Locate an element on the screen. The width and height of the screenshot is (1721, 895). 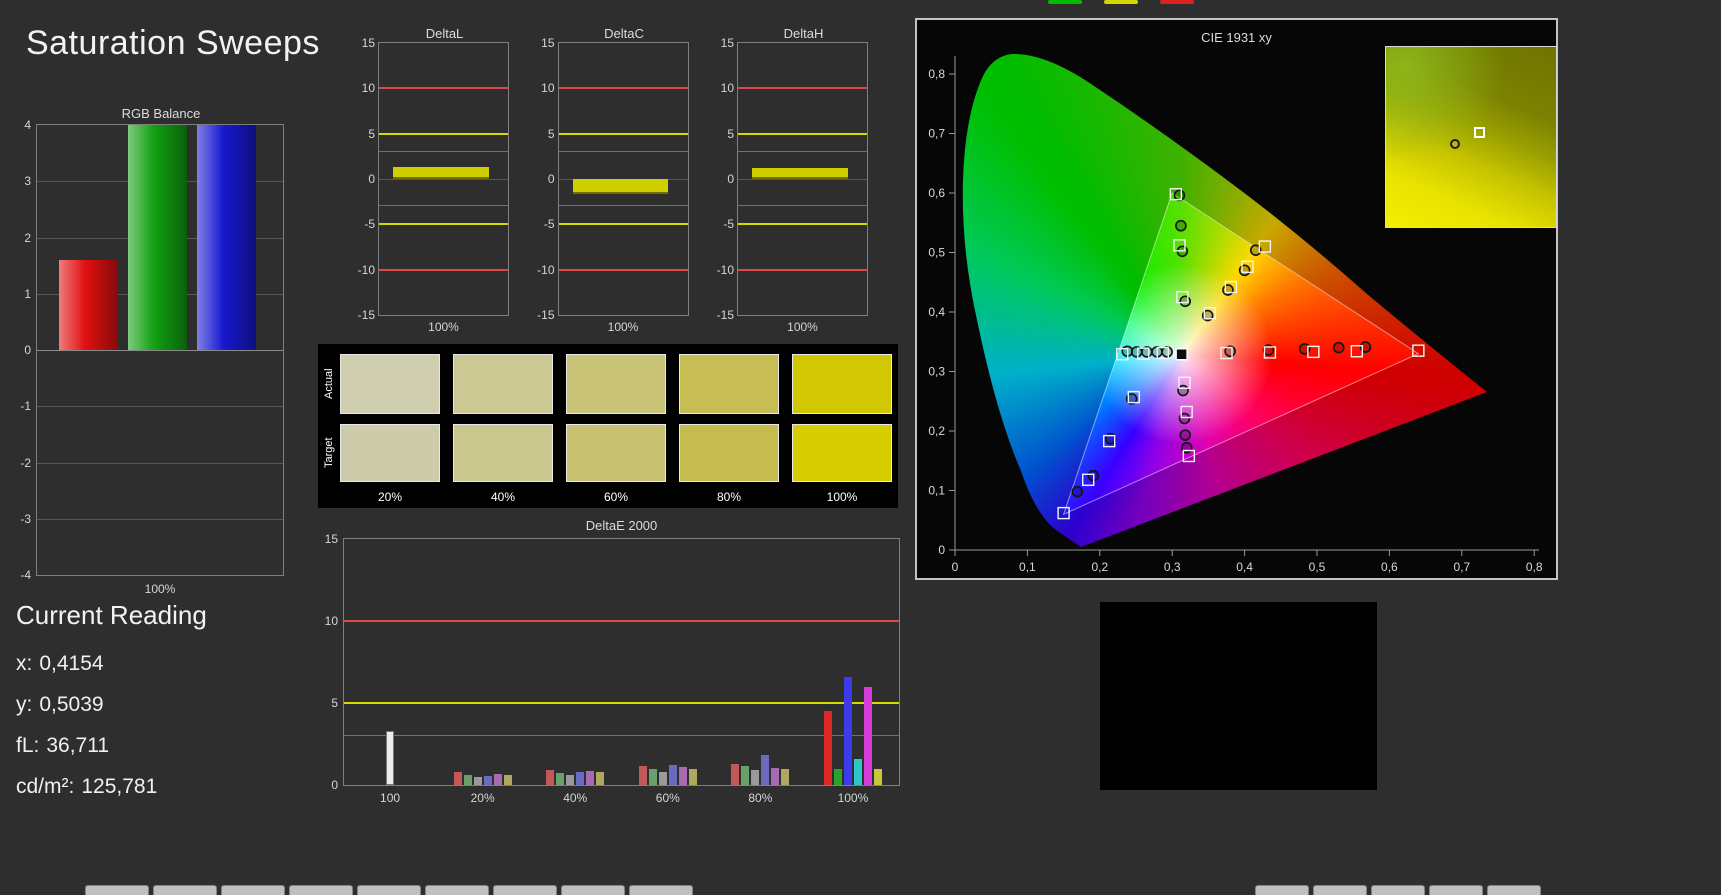
cie-x-tick-label: 0,6 is located at coordinates (1389, 567).